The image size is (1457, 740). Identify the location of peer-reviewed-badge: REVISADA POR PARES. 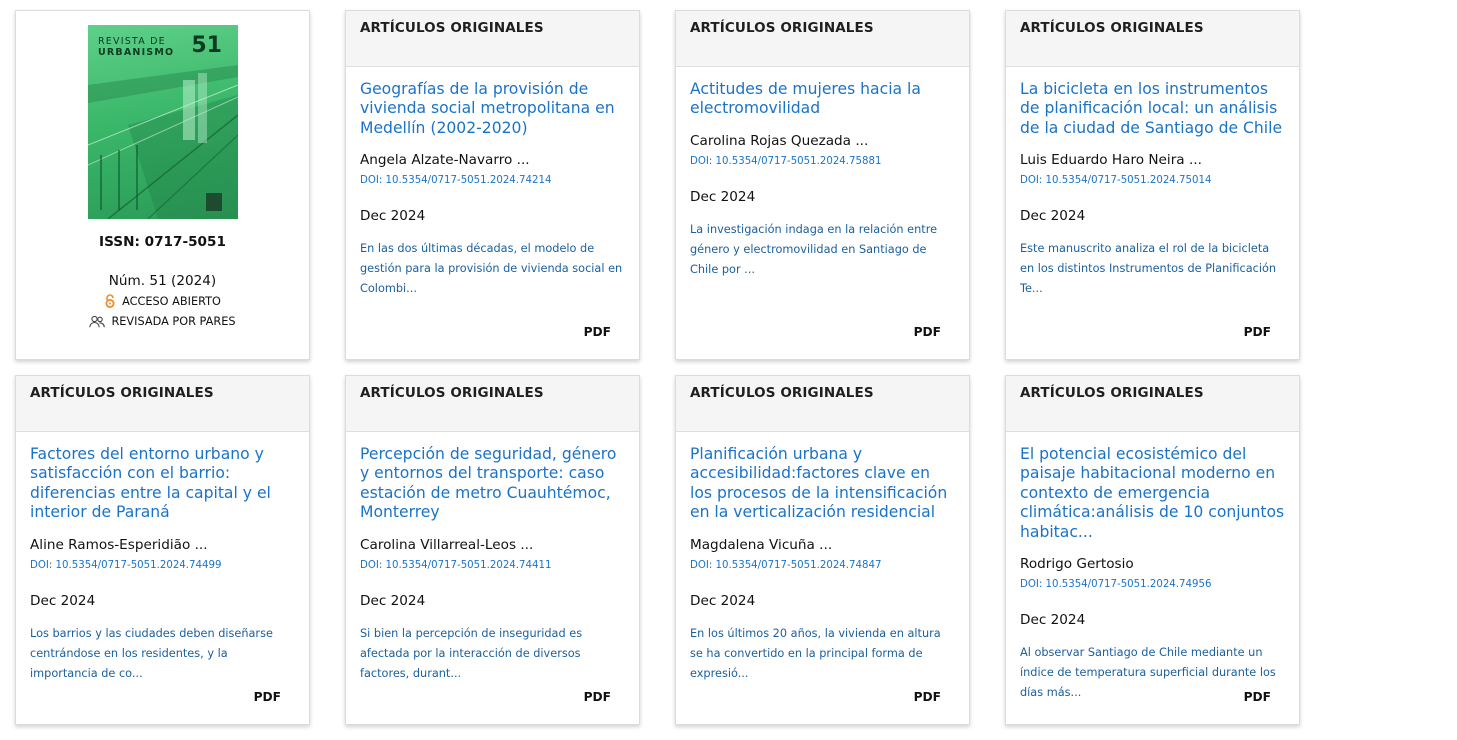
(162, 321).